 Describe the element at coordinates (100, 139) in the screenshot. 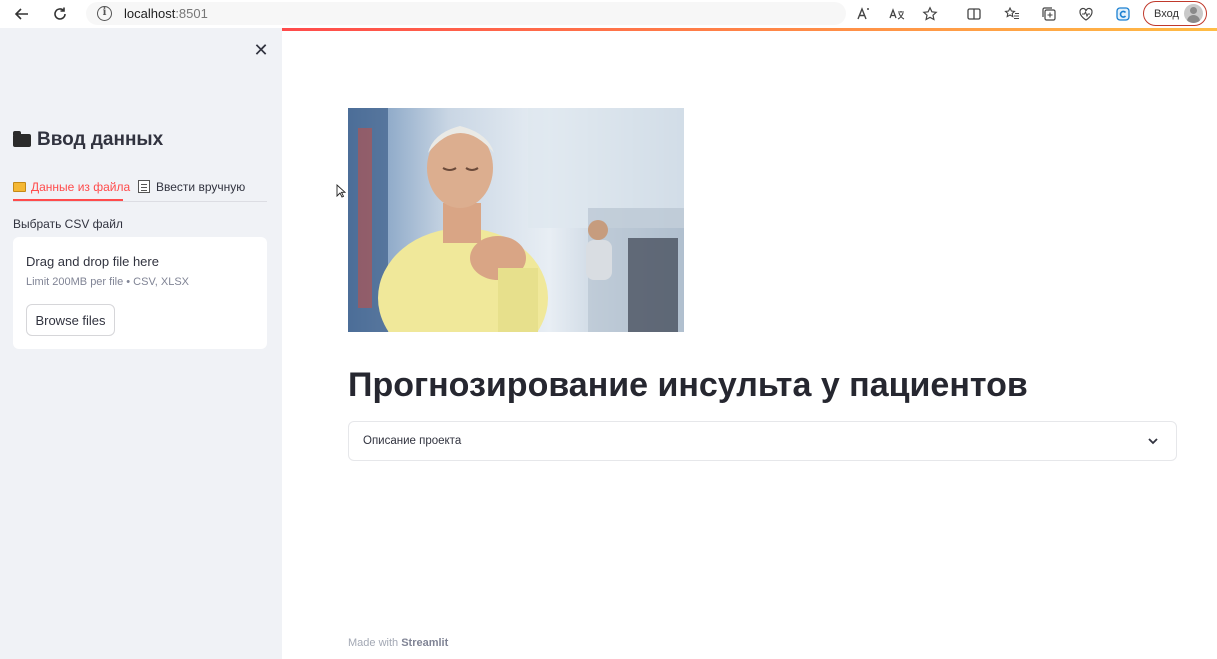

I see `sidebar-title-text: Ввод данных` at that location.